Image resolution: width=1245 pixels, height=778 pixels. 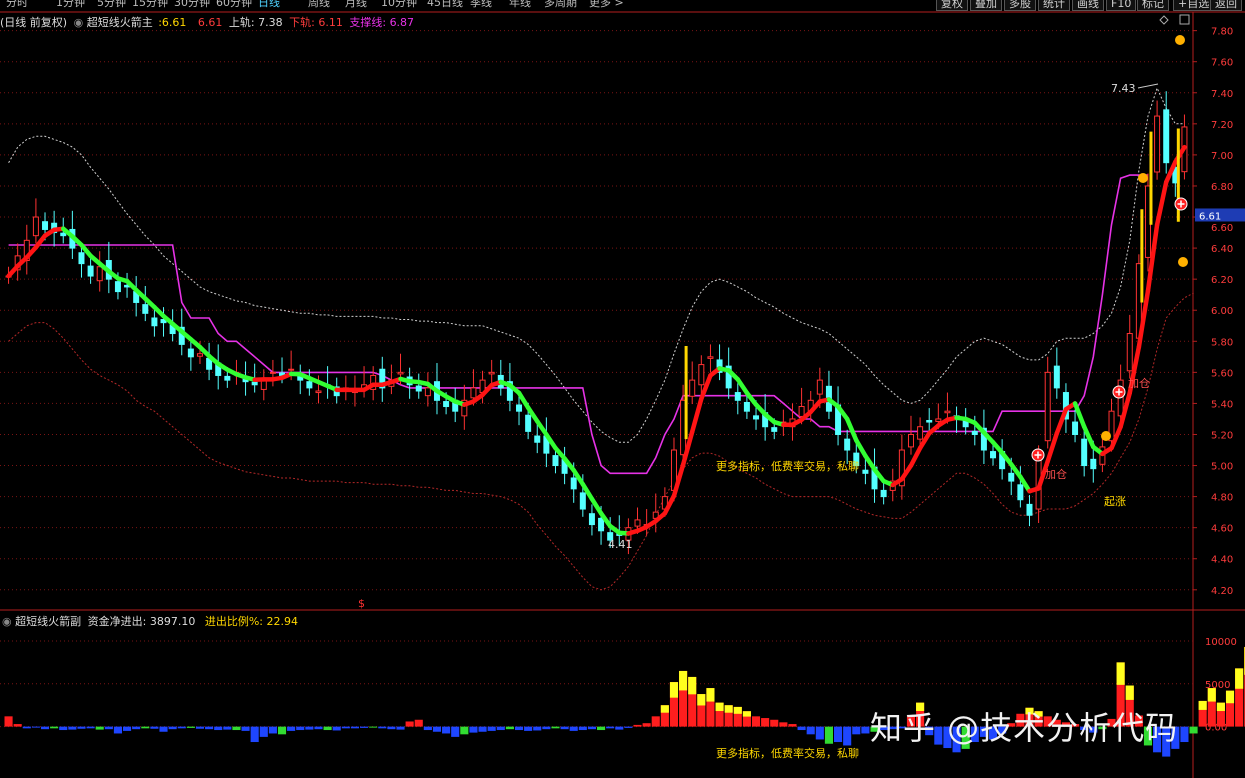 I want to click on y-tick-label: 6.40, so click(x=1222, y=249).